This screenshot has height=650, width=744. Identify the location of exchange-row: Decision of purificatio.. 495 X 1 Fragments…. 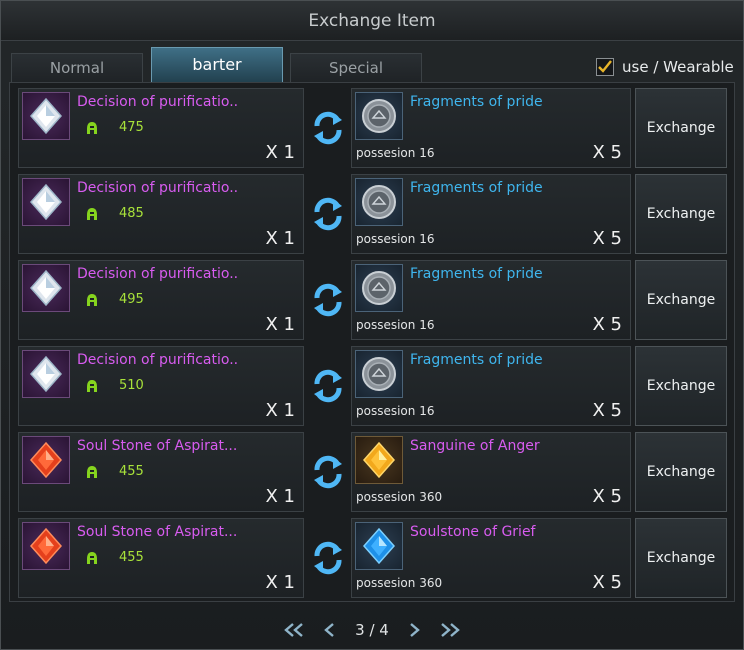
(373, 300).